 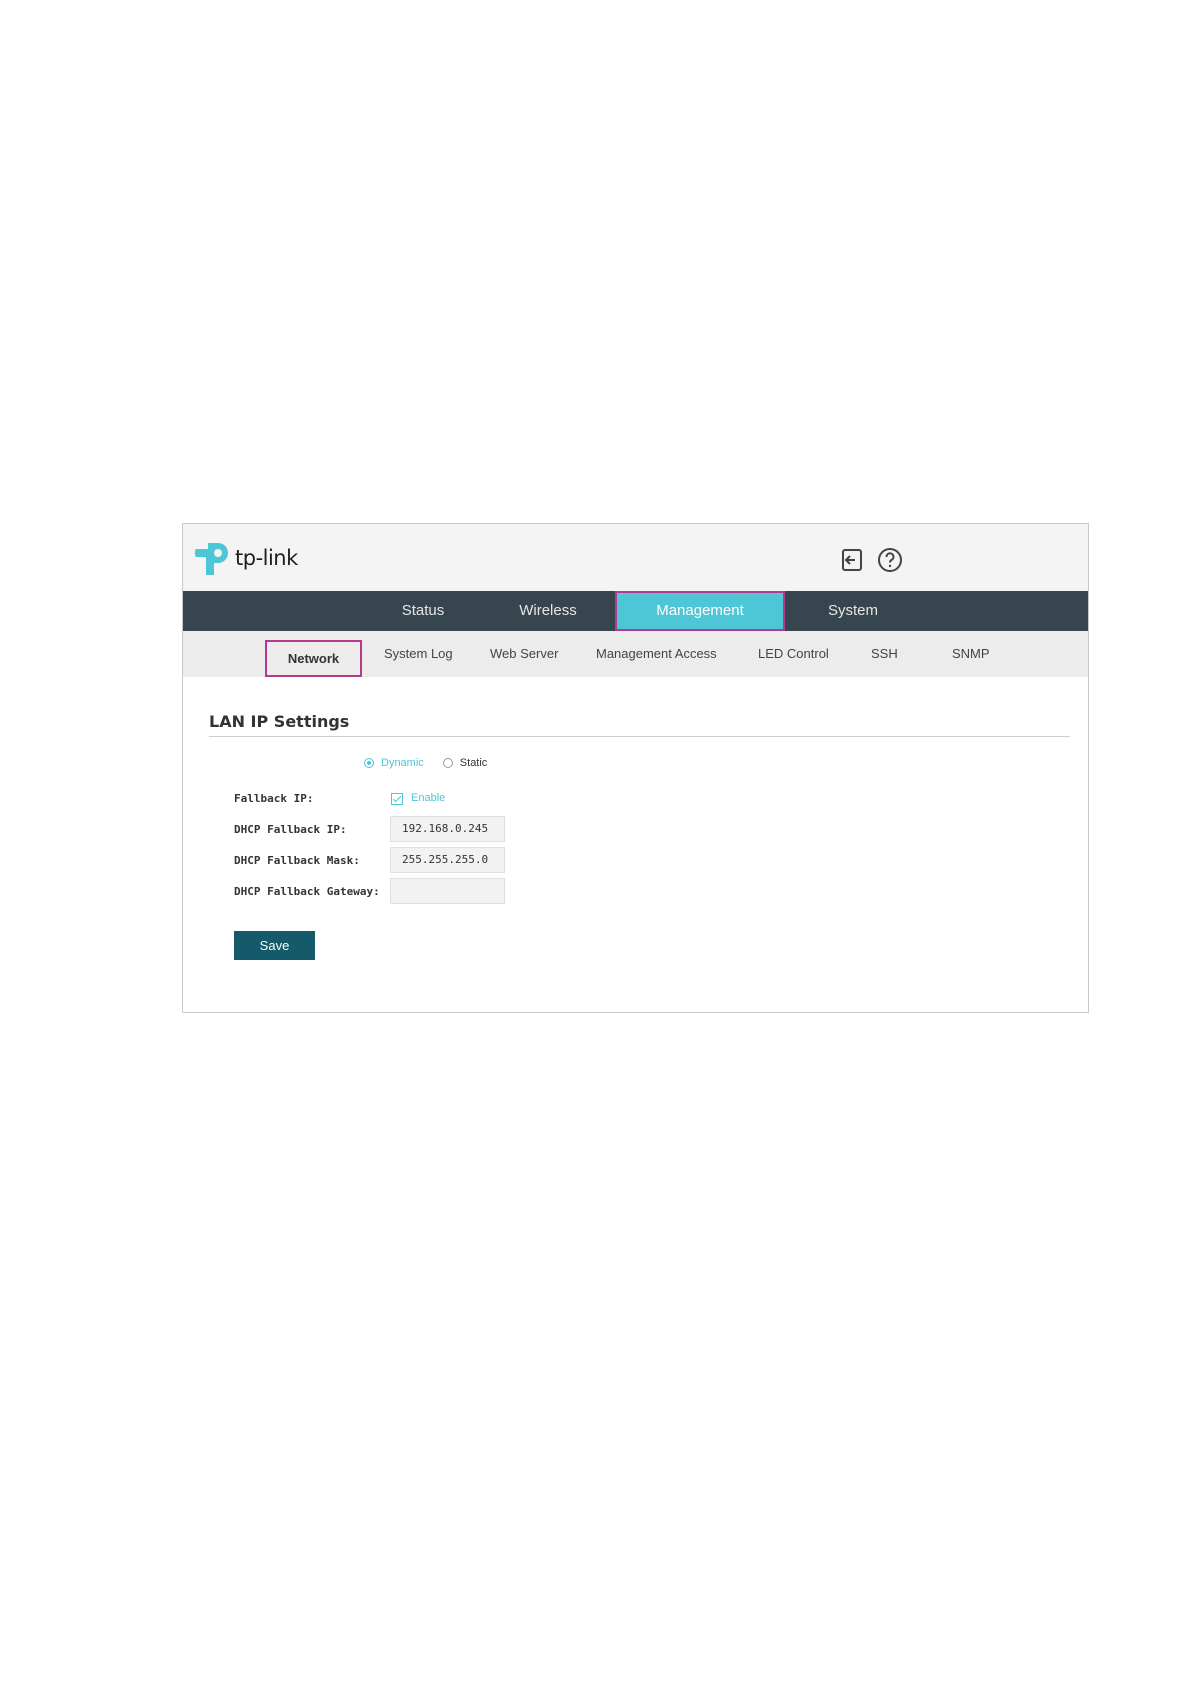 What do you see at coordinates (369, 763) in the screenshot?
I see `radio-dynamic` at bounding box center [369, 763].